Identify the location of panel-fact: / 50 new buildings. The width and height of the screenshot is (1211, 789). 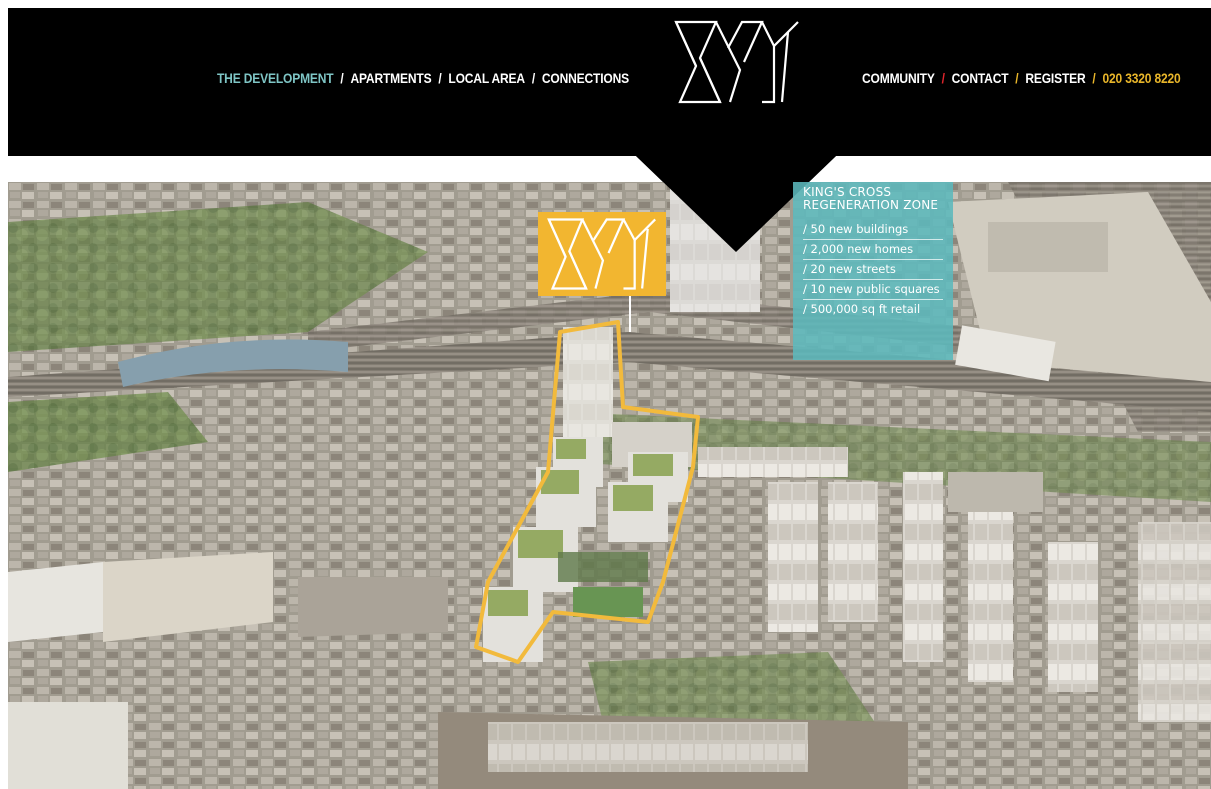
(873, 230).